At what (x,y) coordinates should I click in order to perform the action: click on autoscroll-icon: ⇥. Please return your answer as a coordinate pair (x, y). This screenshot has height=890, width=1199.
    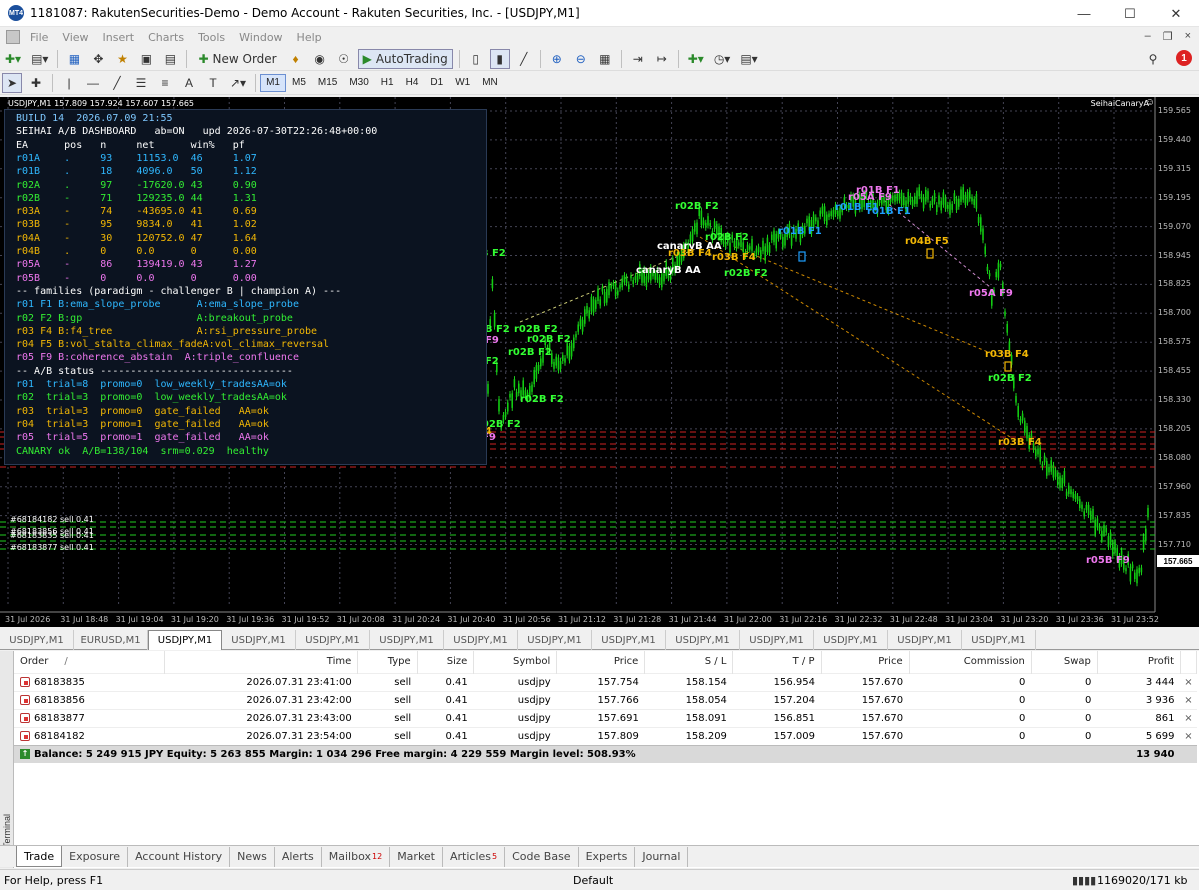
    Looking at the image, I should click on (638, 59).